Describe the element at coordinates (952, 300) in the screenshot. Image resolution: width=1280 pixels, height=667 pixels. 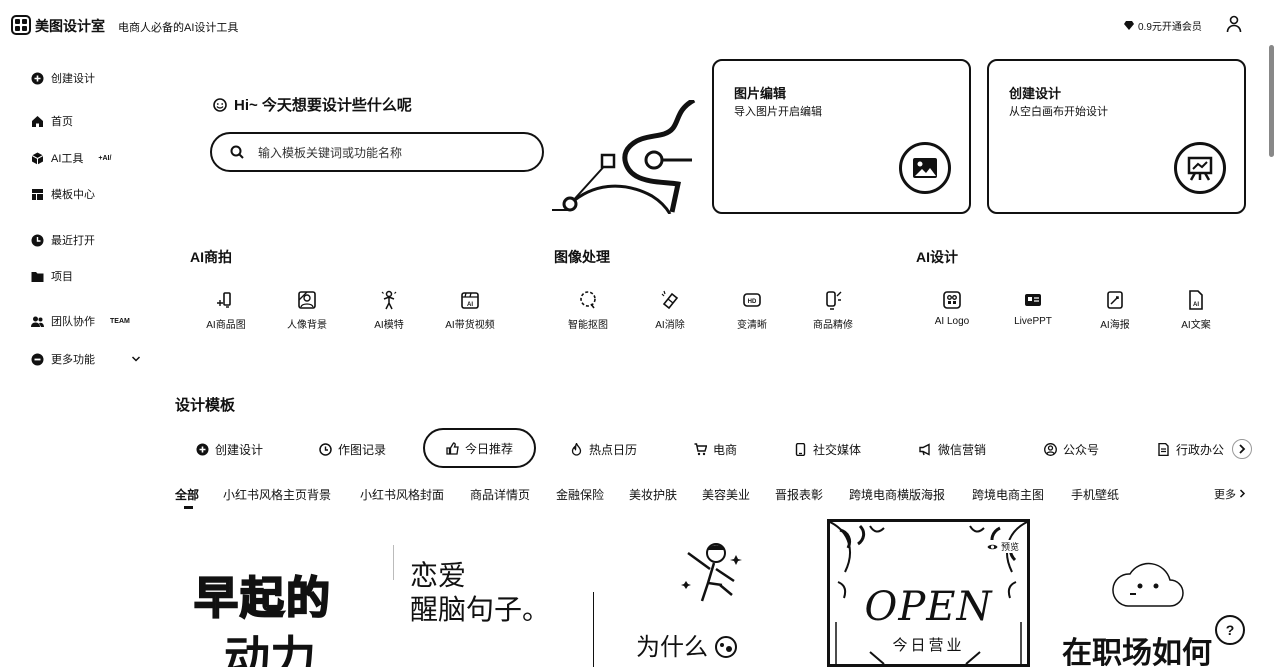
I see `logo-icon` at that location.